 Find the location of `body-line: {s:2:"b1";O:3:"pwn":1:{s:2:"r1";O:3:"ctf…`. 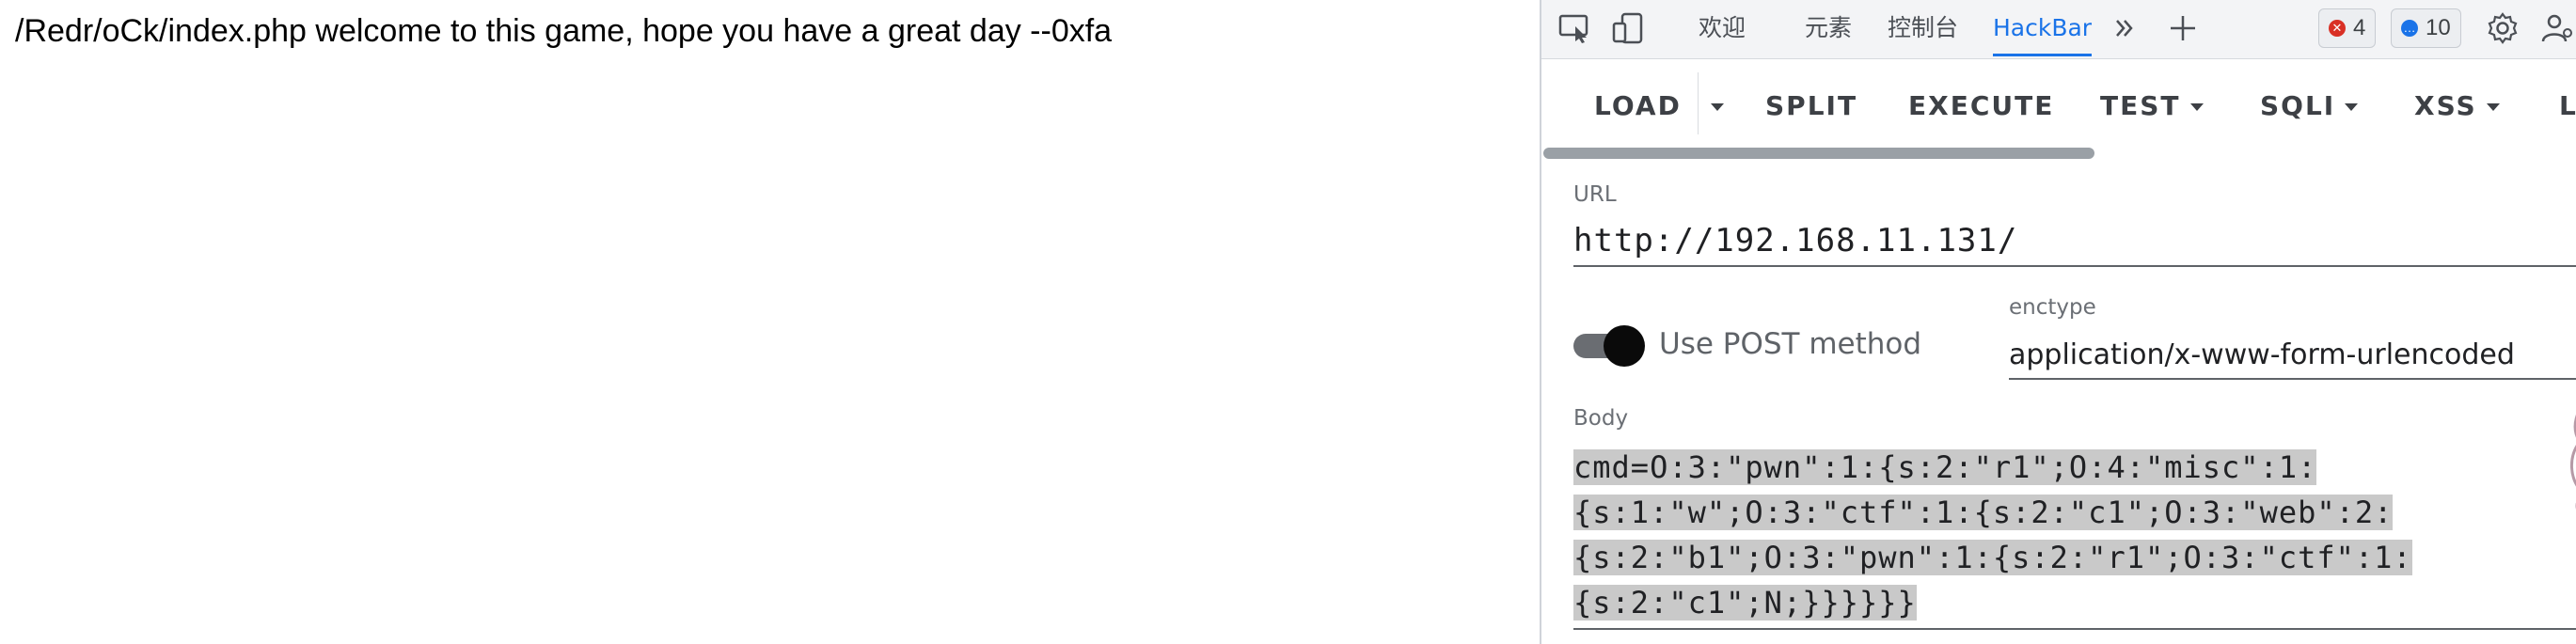

body-line: {s:2:"b1";O:3:"pwn":1:{s:2:"r1";O:3:"ctf… is located at coordinates (1992, 557).